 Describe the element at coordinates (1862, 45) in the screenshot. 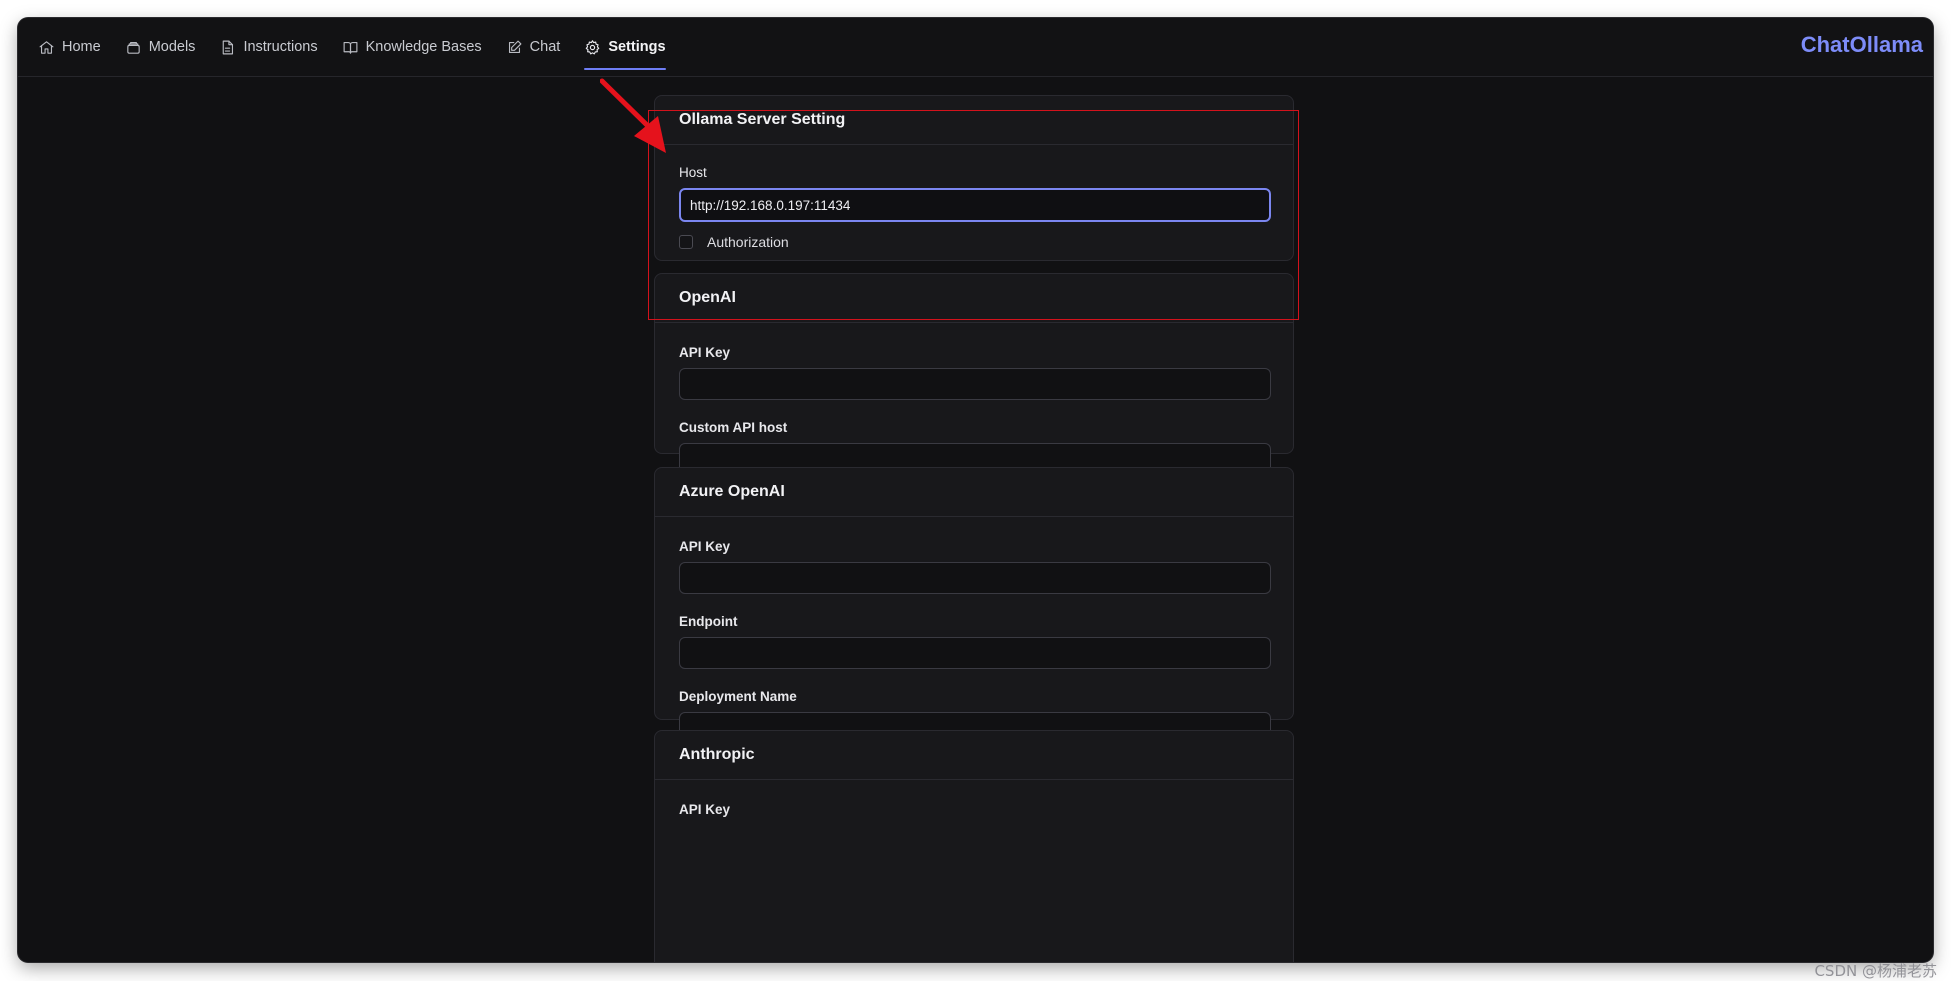

I see `brand-logo: ChatOllama` at that location.